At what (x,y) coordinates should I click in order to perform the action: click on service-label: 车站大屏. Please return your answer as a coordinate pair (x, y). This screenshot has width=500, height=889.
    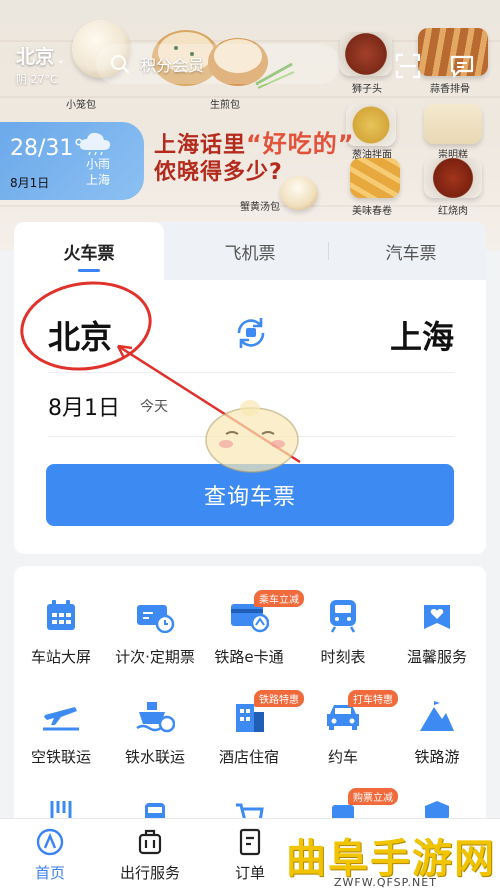
    Looking at the image, I should click on (60, 657).